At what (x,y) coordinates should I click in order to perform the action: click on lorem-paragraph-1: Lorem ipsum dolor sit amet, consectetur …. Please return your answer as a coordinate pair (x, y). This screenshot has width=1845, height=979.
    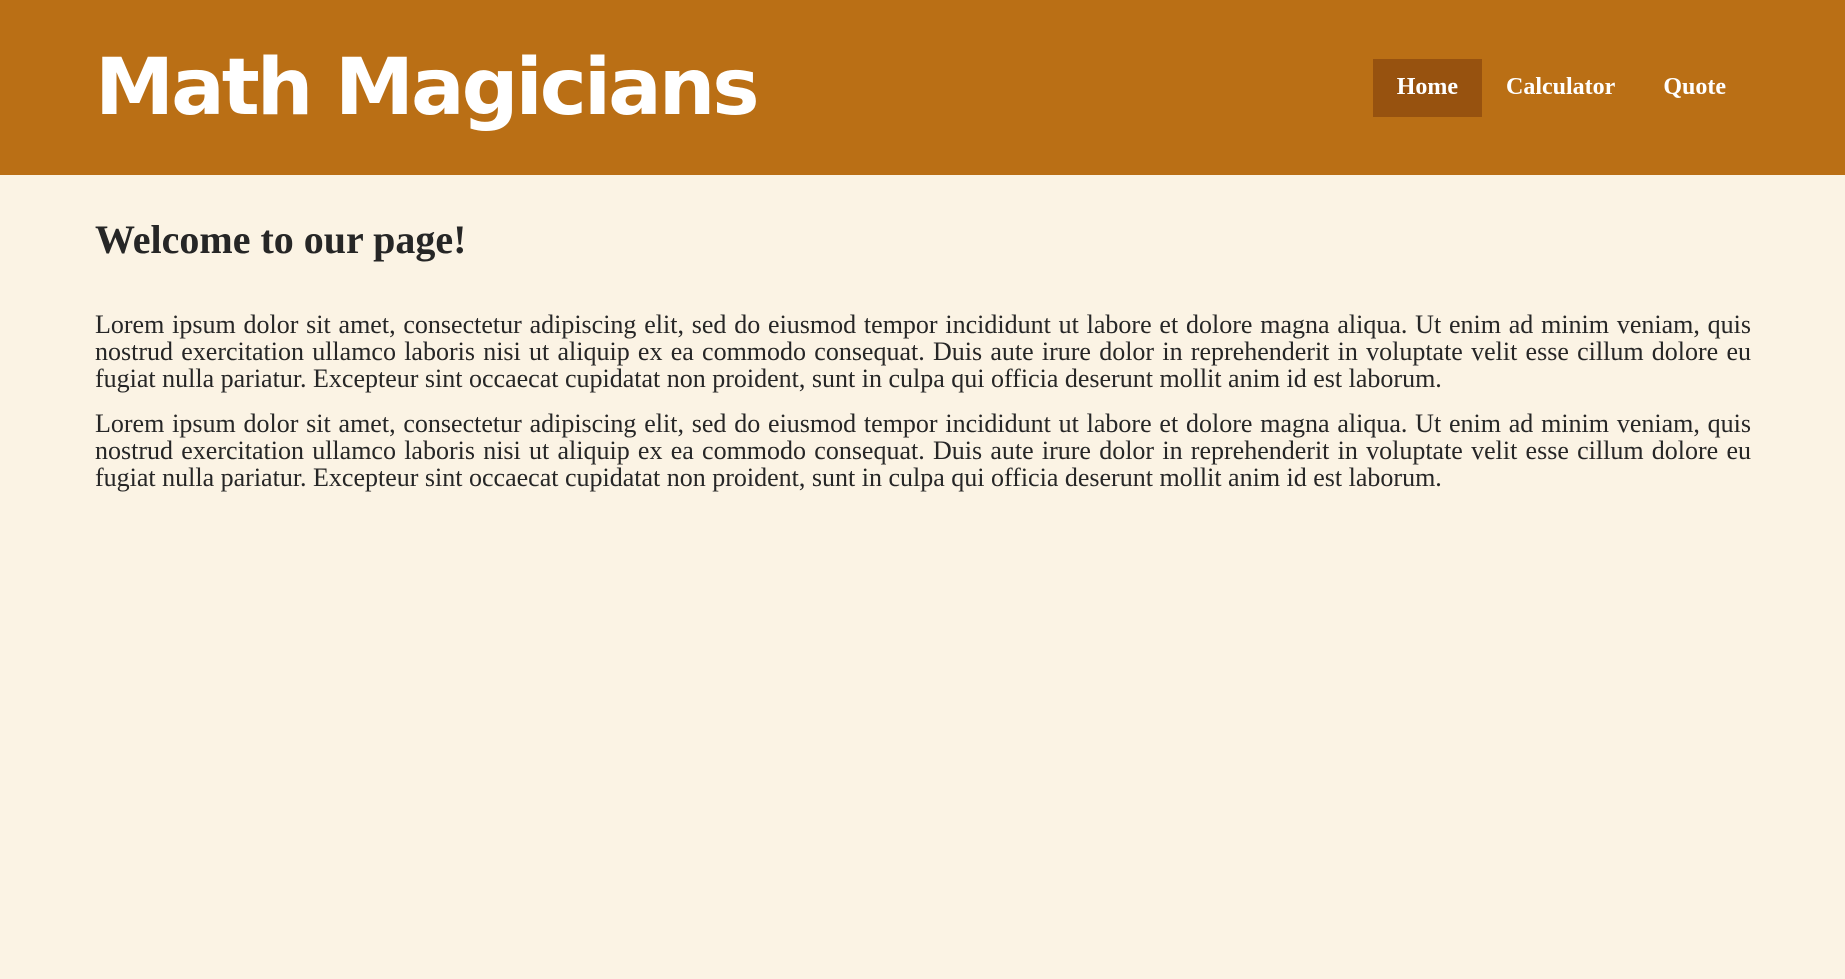
    Looking at the image, I should click on (923, 351).